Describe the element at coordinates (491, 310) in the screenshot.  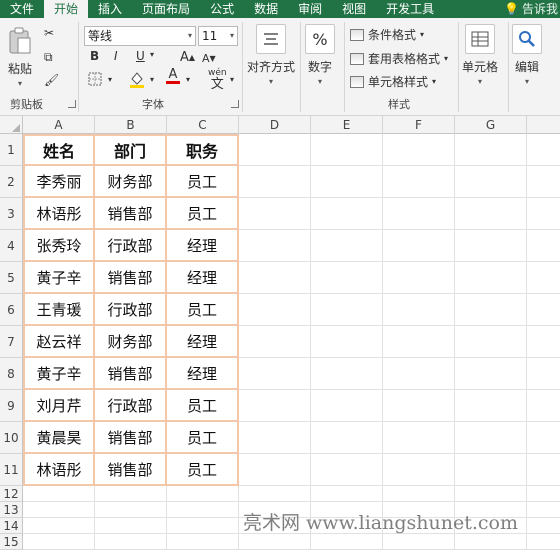
I see `cell-g6` at that location.